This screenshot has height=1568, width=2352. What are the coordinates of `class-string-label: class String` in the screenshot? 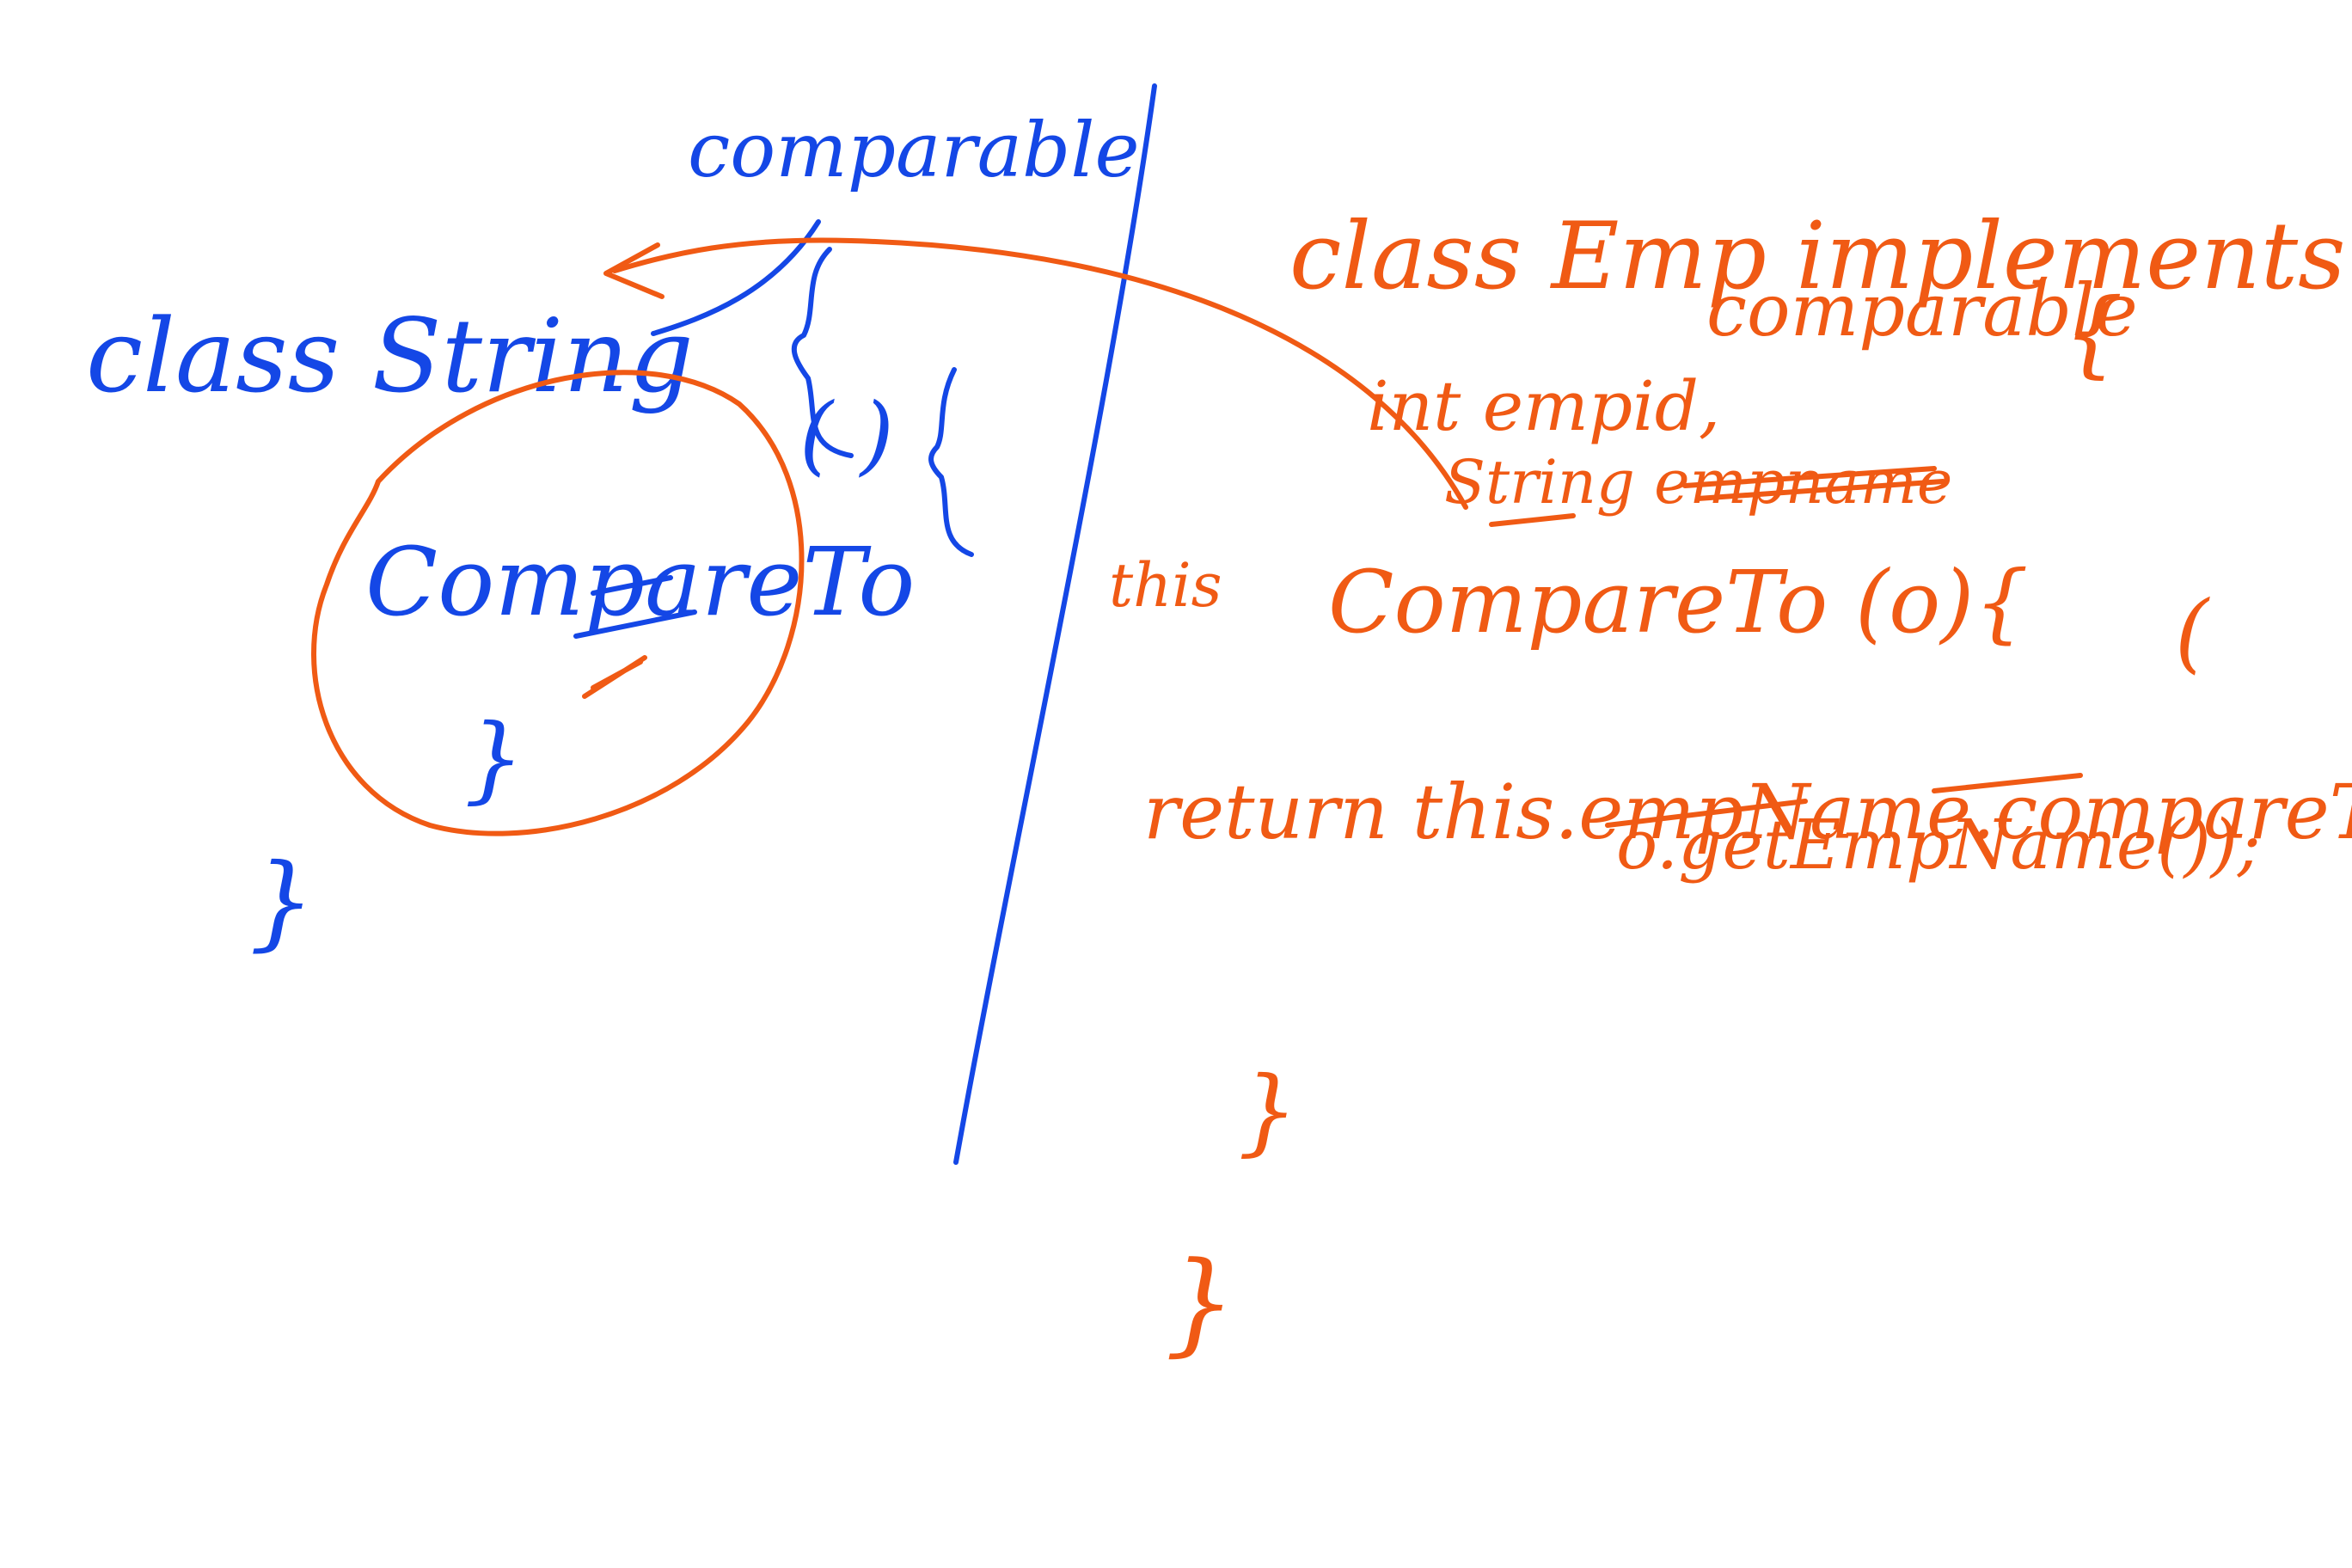 It's located at (390, 356).